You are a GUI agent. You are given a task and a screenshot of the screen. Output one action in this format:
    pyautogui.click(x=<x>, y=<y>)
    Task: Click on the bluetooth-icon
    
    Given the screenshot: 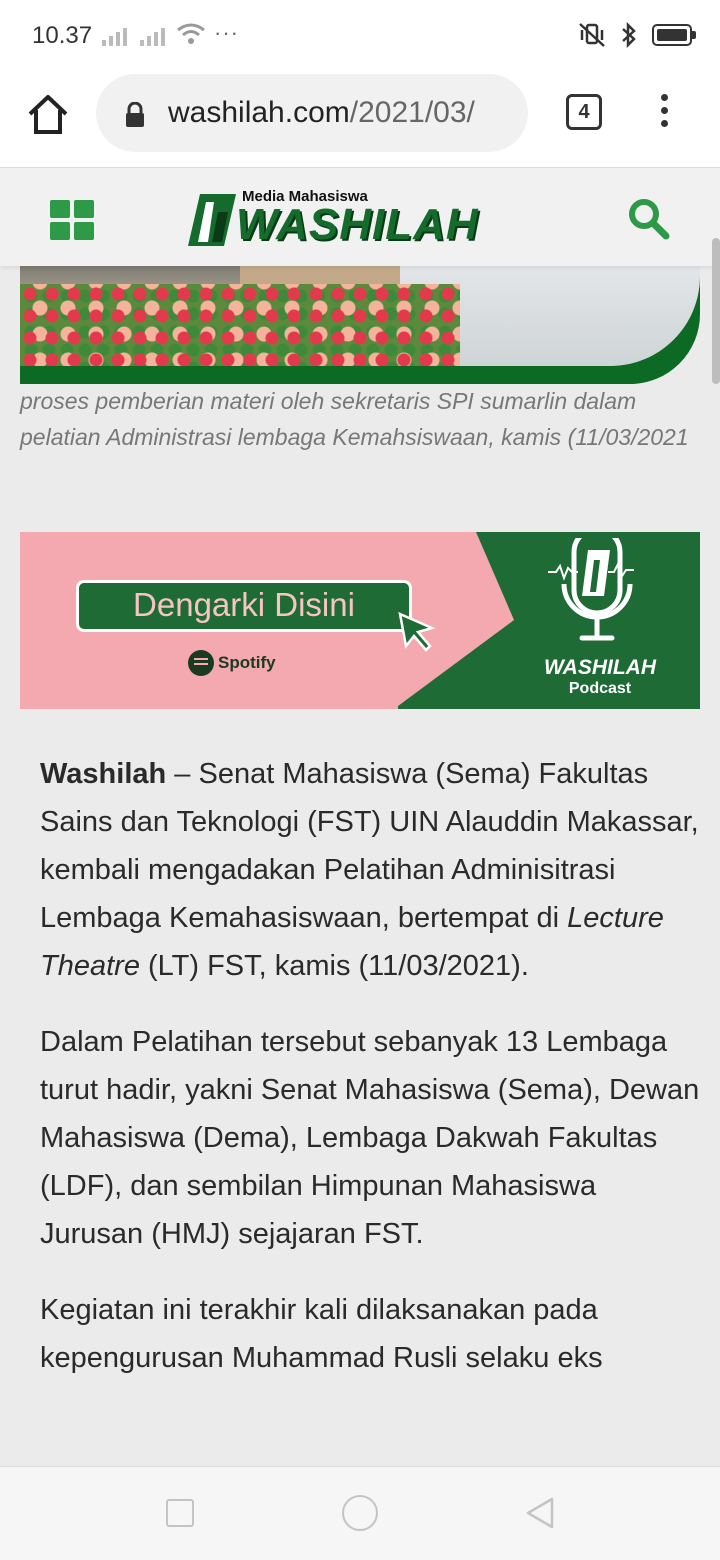 What is the action you would take?
    pyautogui.click(x=629, y=35)
    